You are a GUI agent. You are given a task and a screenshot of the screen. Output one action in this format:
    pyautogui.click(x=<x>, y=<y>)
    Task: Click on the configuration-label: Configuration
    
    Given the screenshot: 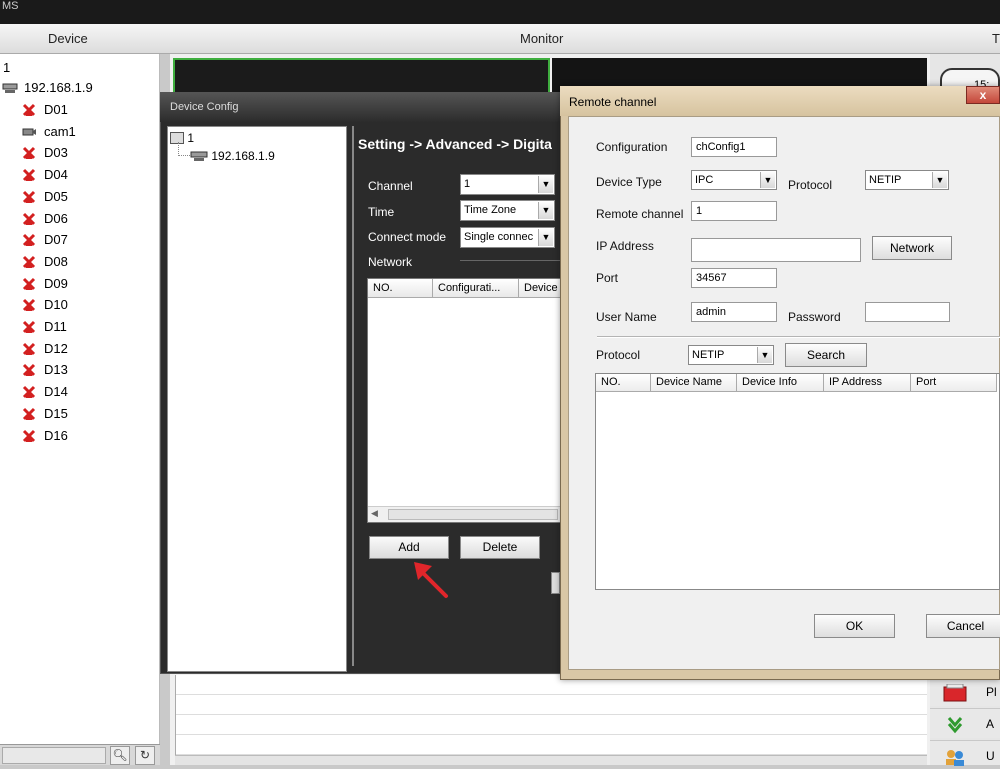 What is the action you would take?
    pyautogui.click(x=632, y=147)
    